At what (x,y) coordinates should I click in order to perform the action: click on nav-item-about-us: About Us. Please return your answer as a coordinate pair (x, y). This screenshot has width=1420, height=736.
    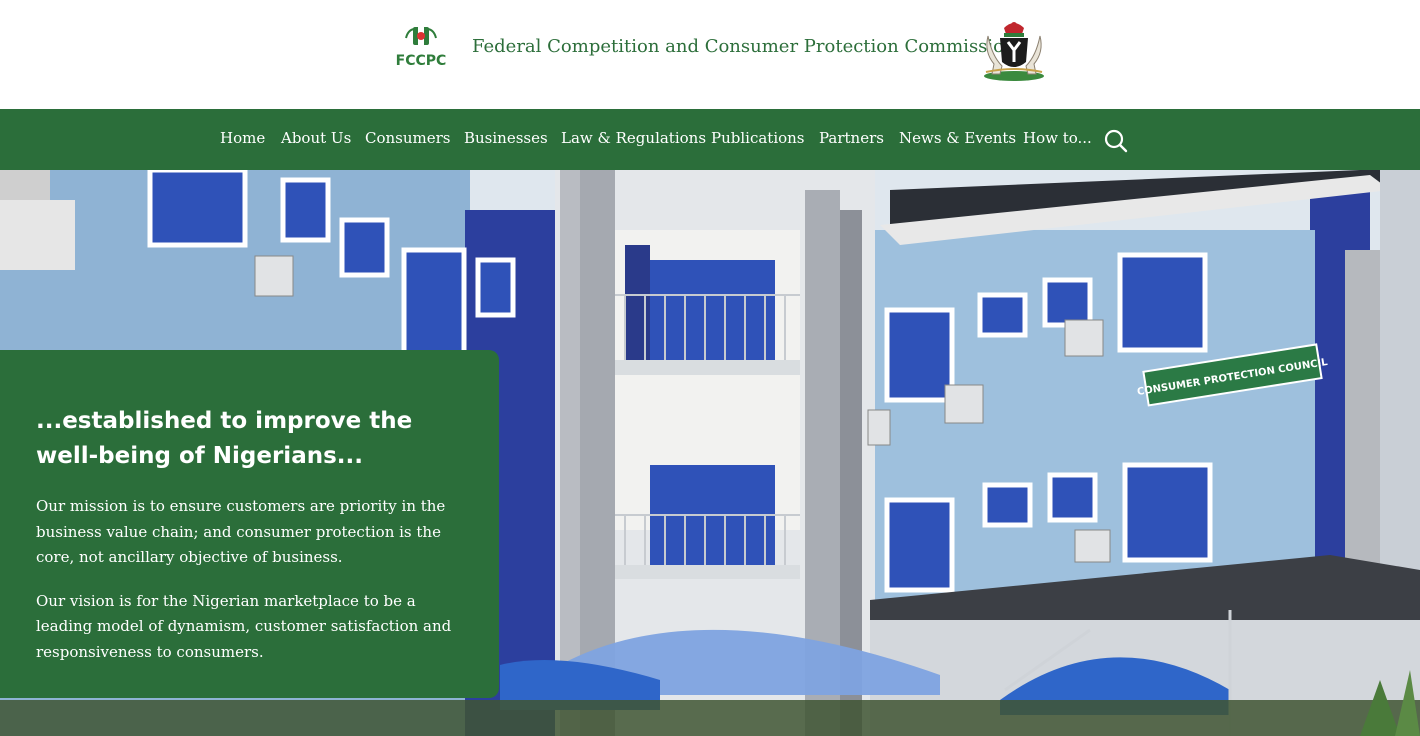
    Looking at the image, I should click on (316, 138).